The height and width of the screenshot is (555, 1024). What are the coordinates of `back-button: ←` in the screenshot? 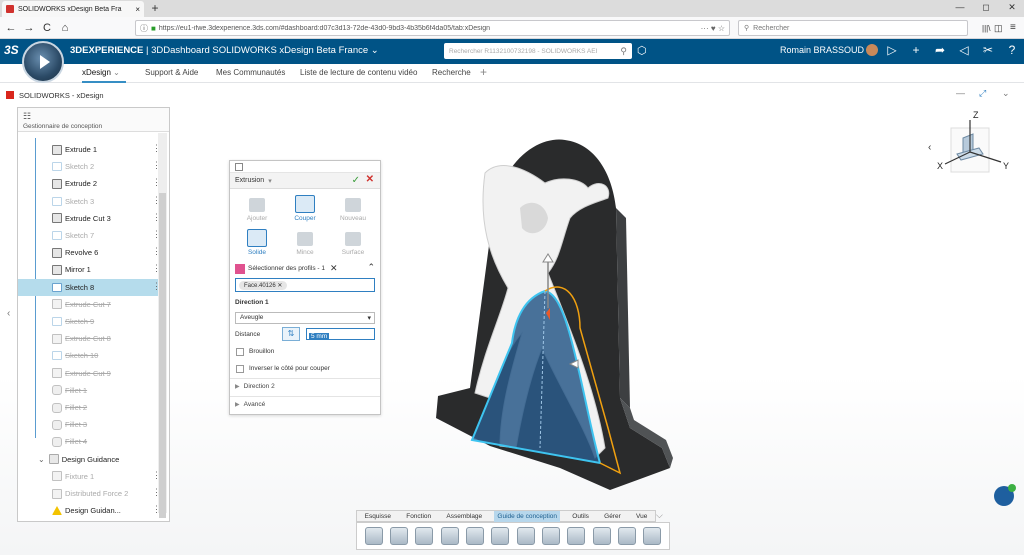 It's located at (11, 28).